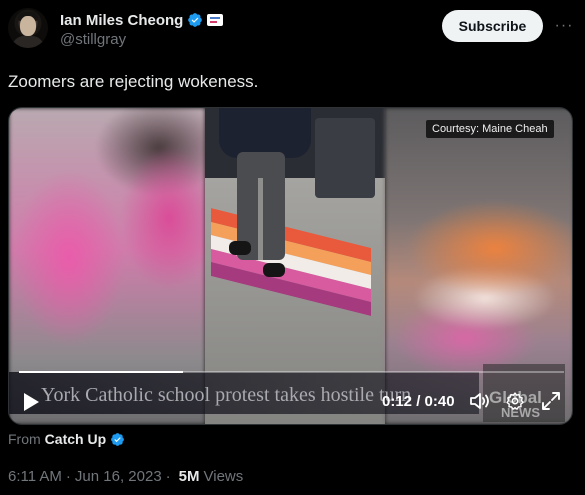  What do you see at coordinates (260, 219) in the screenshot?
I see `person-leg-gap` at bounding box center [260, 219].